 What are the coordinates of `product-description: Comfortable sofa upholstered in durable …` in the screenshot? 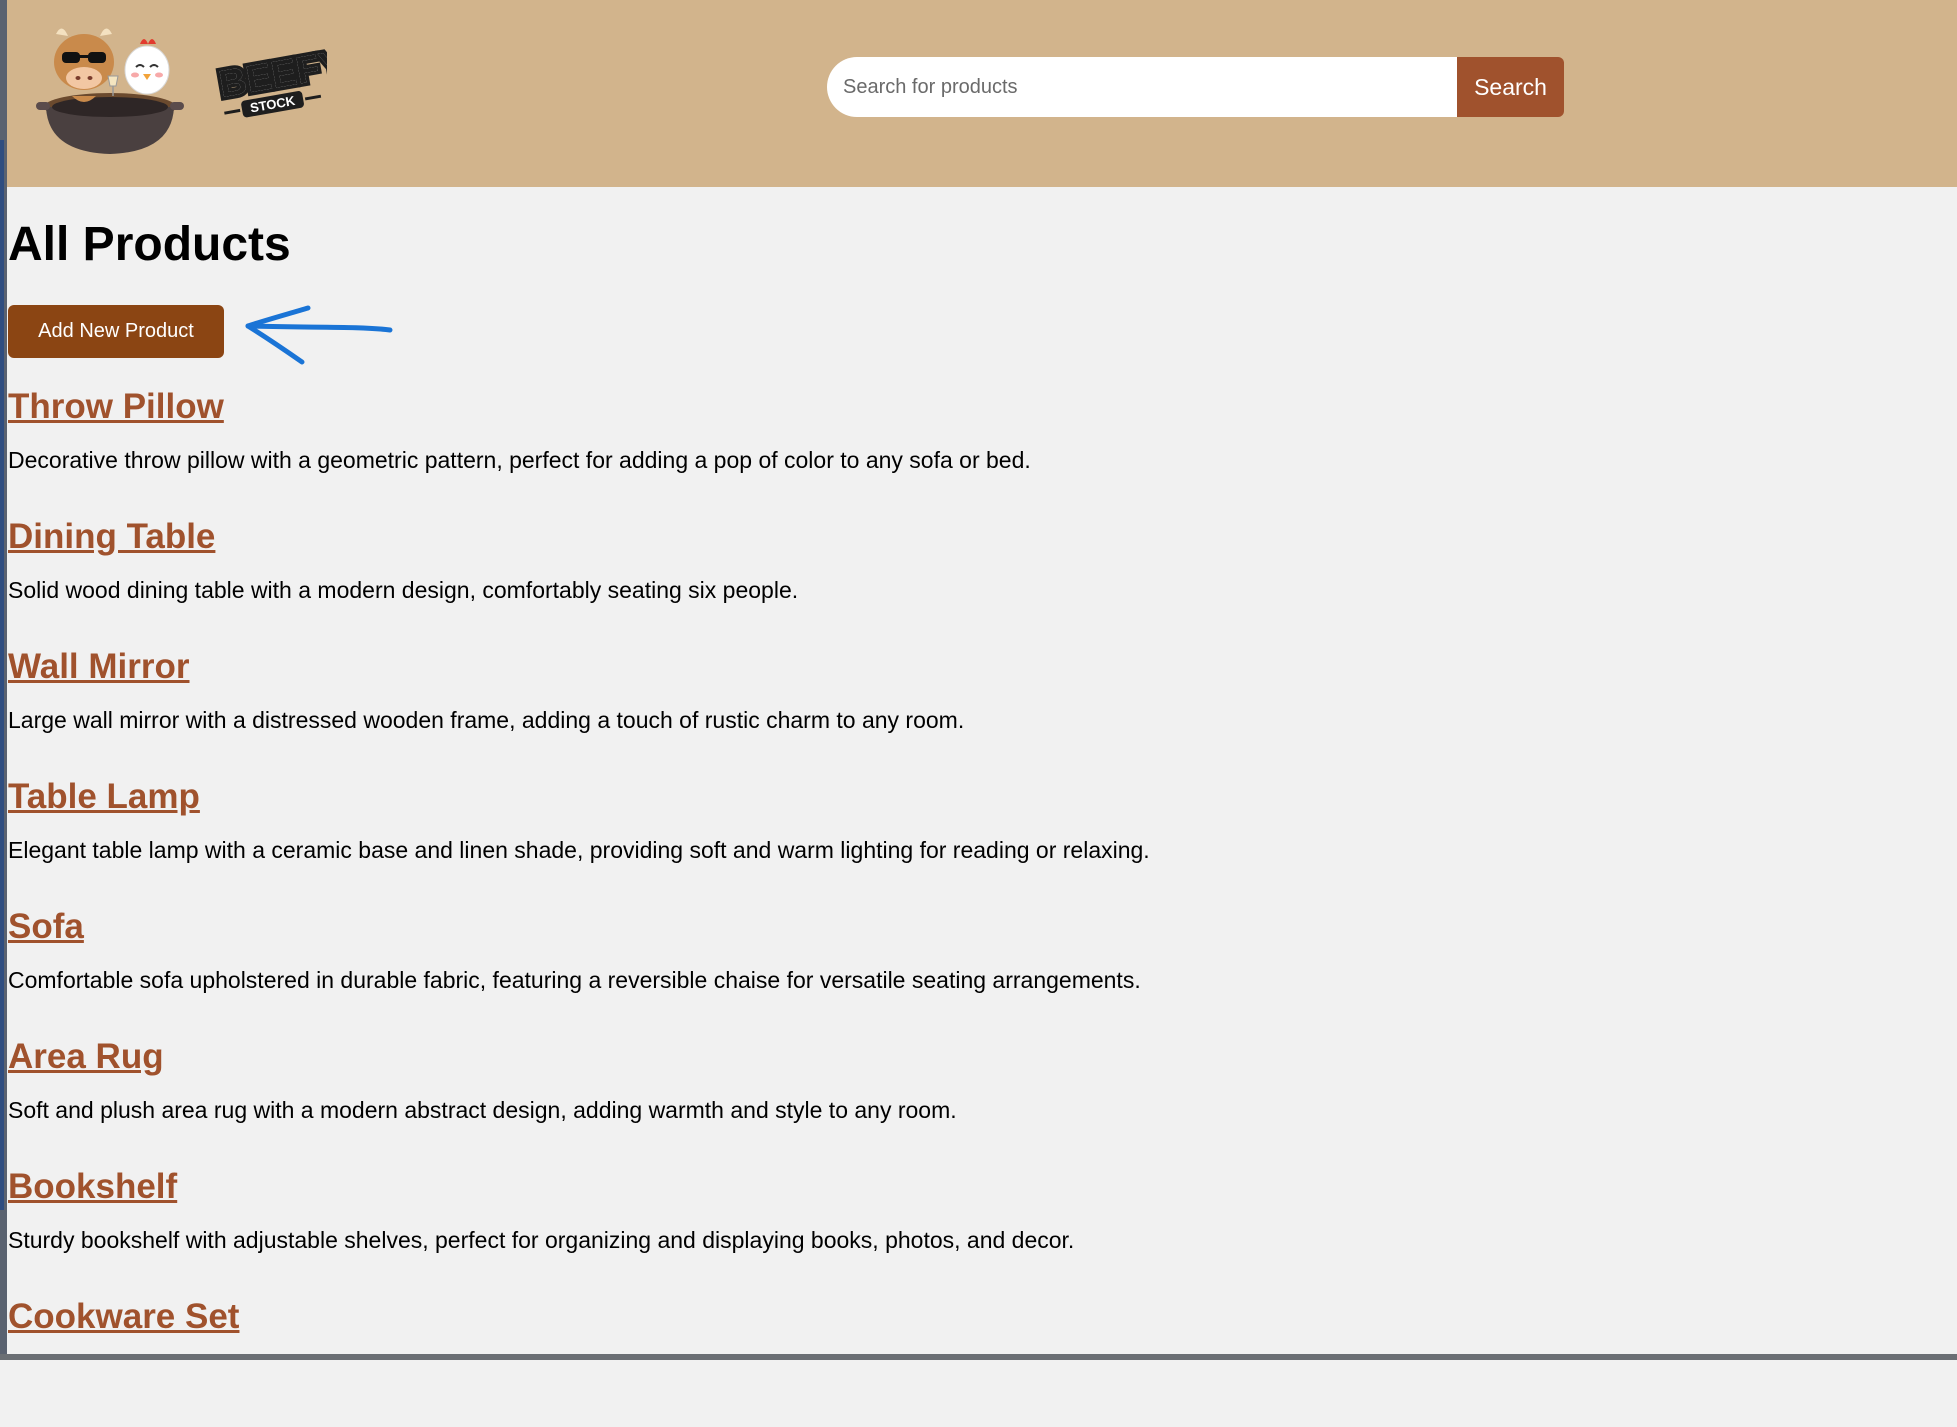 It's located at (574, 980).